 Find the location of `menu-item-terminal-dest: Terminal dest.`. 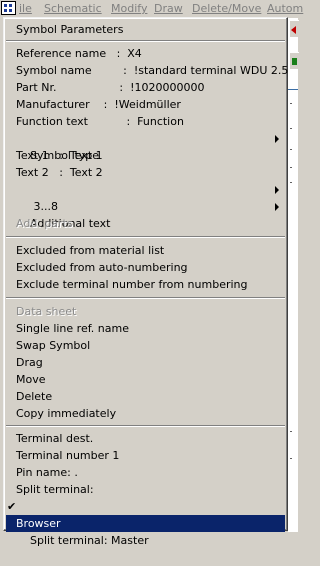

menu-item-terminal-dest: Terminal dest. is located at coordinates (145, 438).